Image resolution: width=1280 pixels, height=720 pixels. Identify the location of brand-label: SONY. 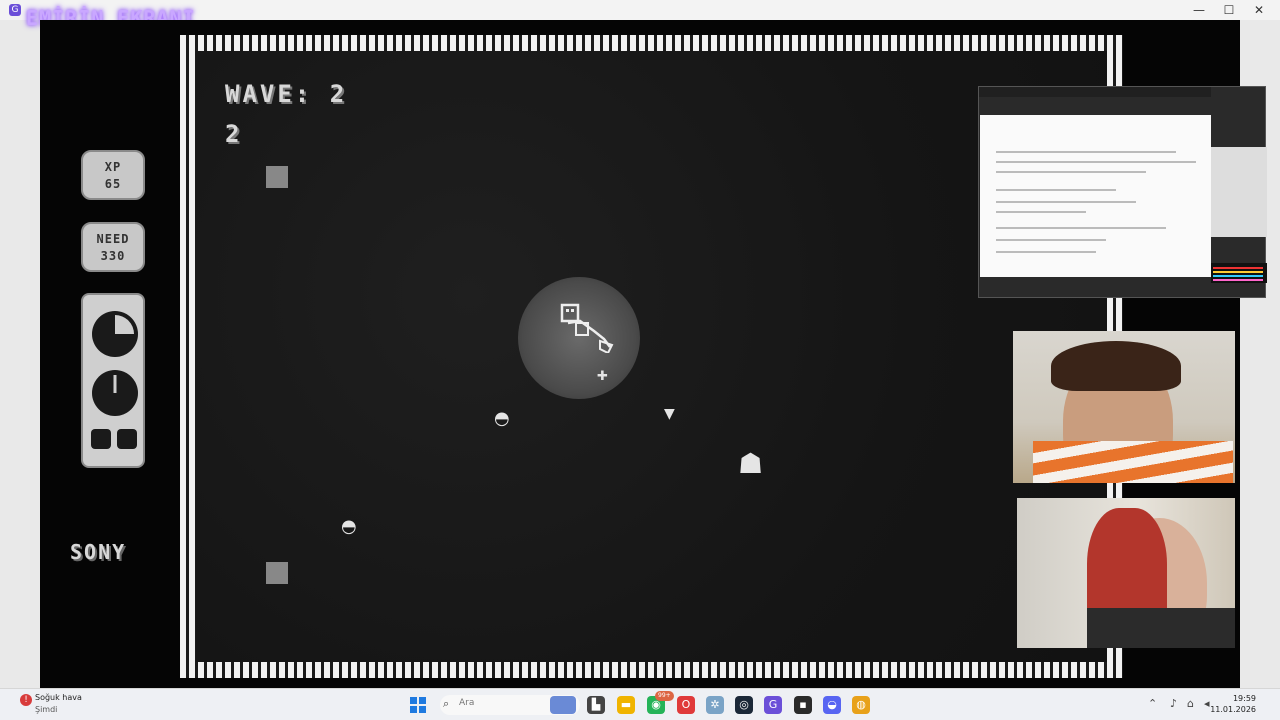
(98, 552).